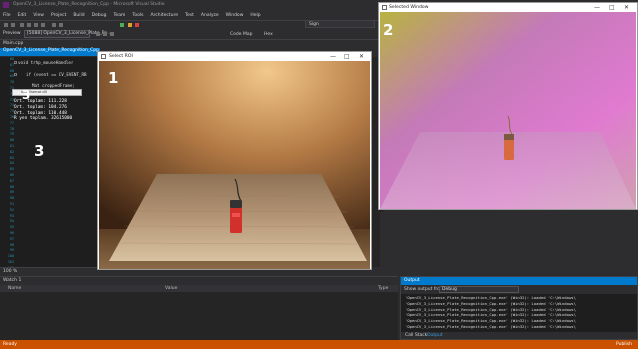 This screenshot has width=638, height=349. I want to click on watch-column-headers: Name Value Type, so click(199, 288).